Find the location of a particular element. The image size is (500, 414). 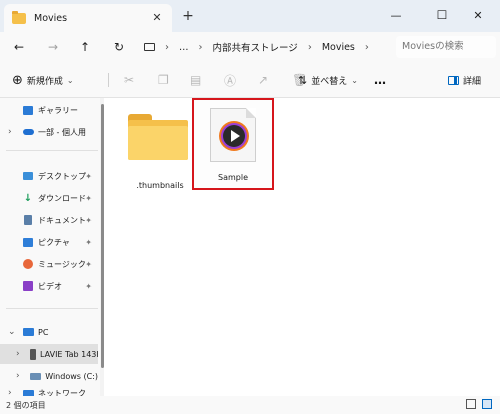

file-name: .thumbnails is located at coordinates (160, 185).